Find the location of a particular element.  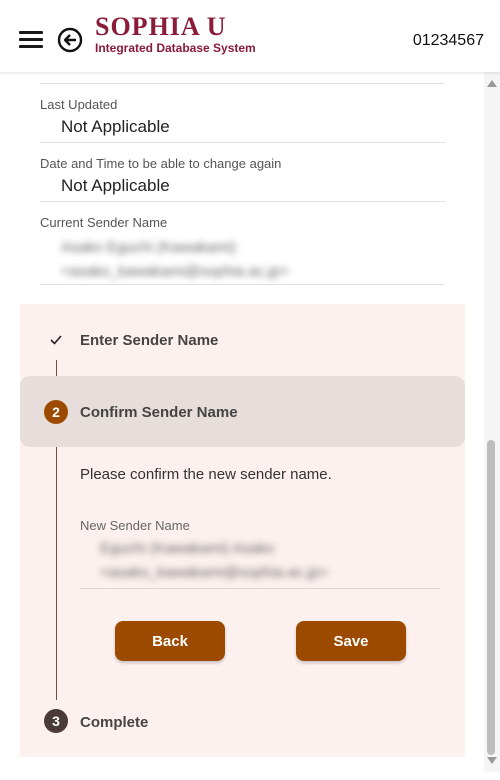

step-enter-sender-name: Enter Sender Name is located at coordinates (242, 341).